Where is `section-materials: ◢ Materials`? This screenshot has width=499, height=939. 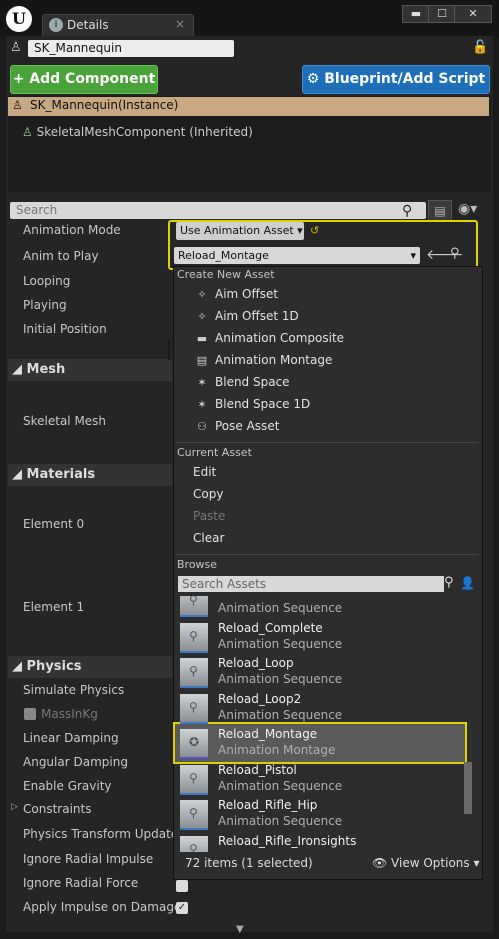
section-materials: ◢ Materials is located at coordinates (90, 475).